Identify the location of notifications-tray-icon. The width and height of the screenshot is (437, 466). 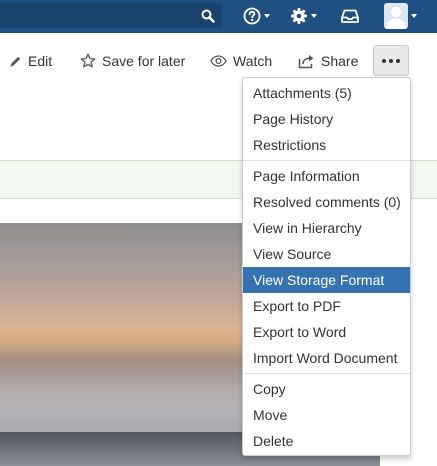
(350, 16).